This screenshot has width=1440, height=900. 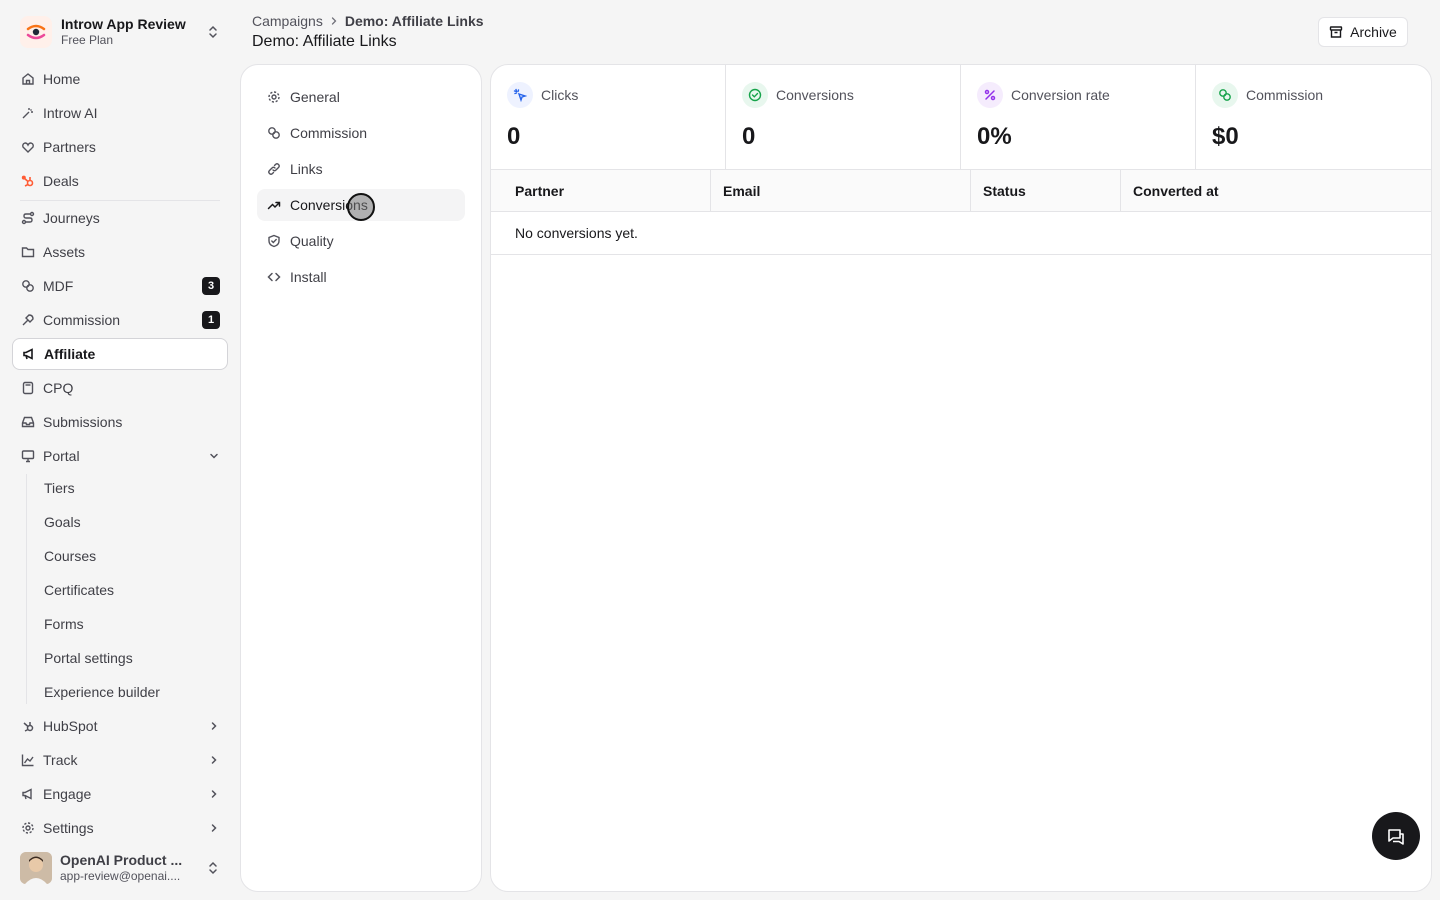 I want to click on home-icon, so click(x=27, y=79).